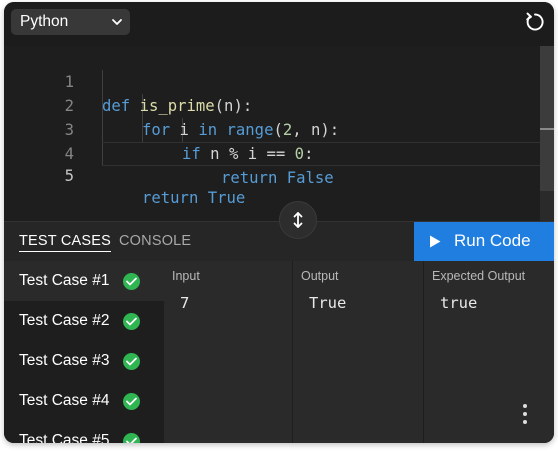 This screenshot has width=558, height=451. I want to click on test-case-item: Test Case #1, so click(84, 281).